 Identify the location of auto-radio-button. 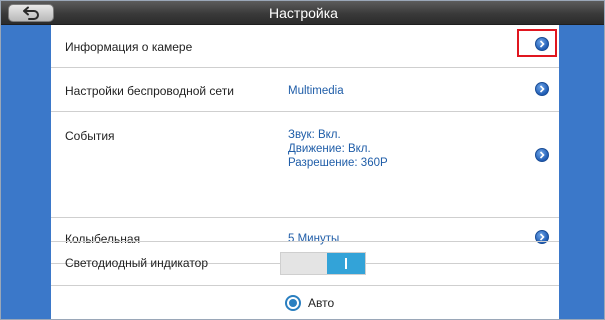
(293, 303).